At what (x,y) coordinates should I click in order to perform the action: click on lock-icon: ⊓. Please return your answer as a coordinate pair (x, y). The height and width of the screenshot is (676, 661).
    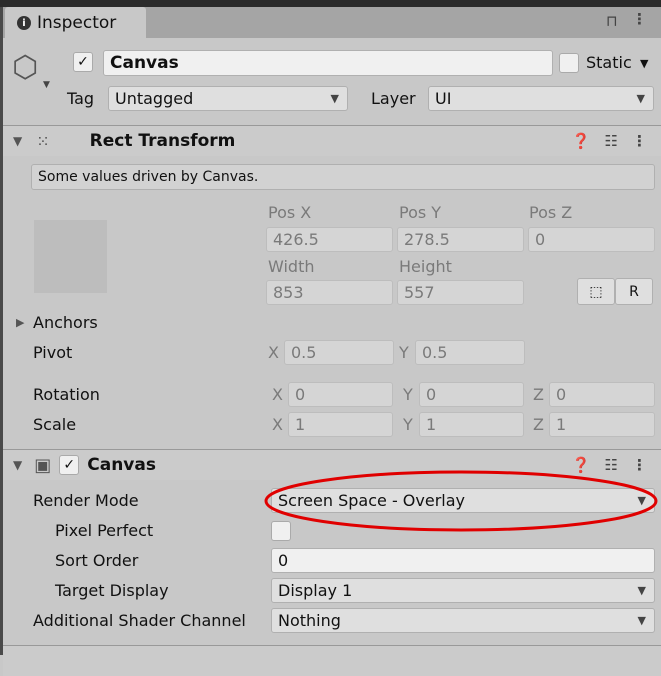
    Looking at the image, I should click on (612, 21).